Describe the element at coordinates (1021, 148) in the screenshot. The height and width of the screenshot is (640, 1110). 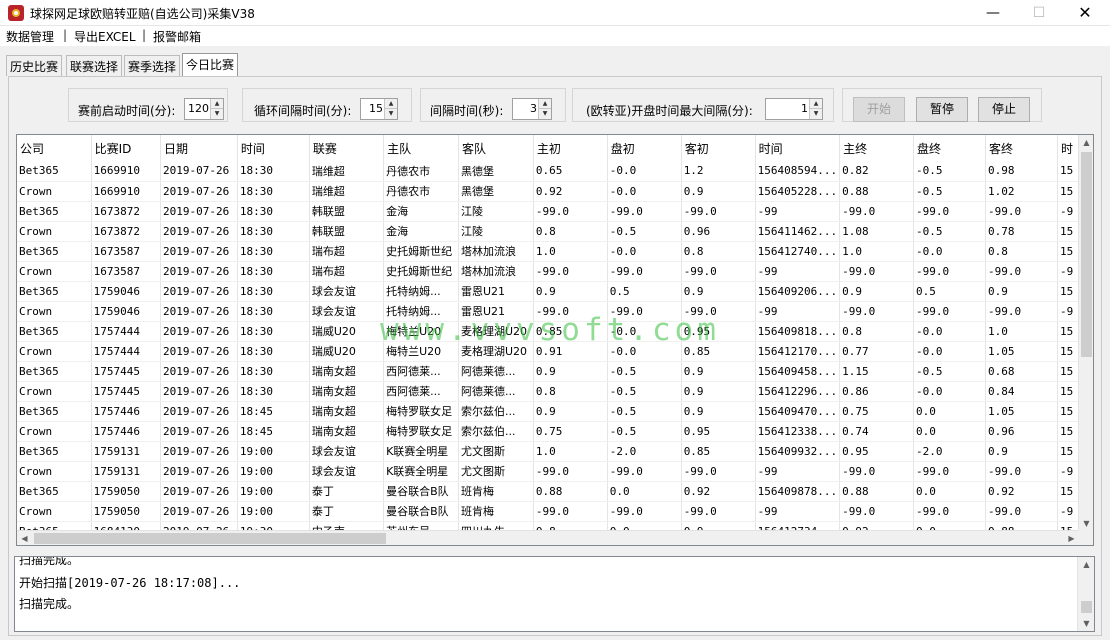
I see `column-header: 客终` at that location.